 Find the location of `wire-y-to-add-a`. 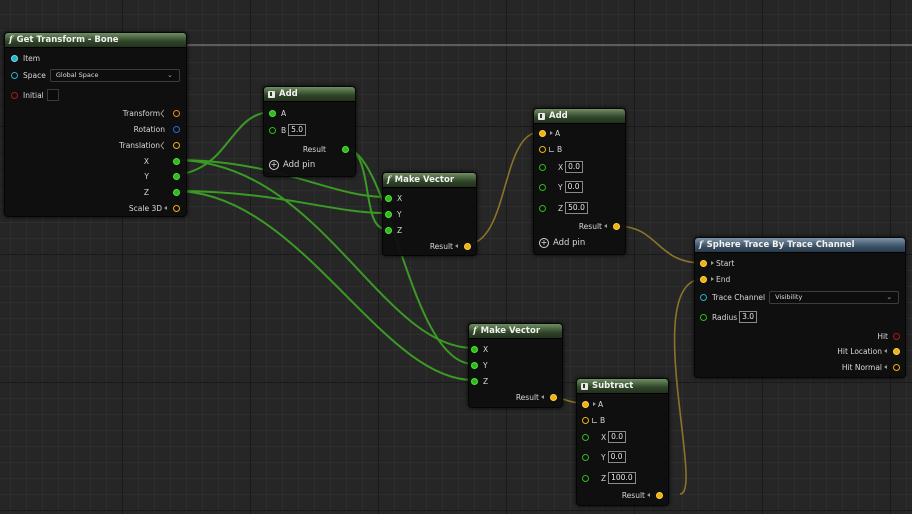

wire-y-to-add-a is located at coordinates (223, 143).